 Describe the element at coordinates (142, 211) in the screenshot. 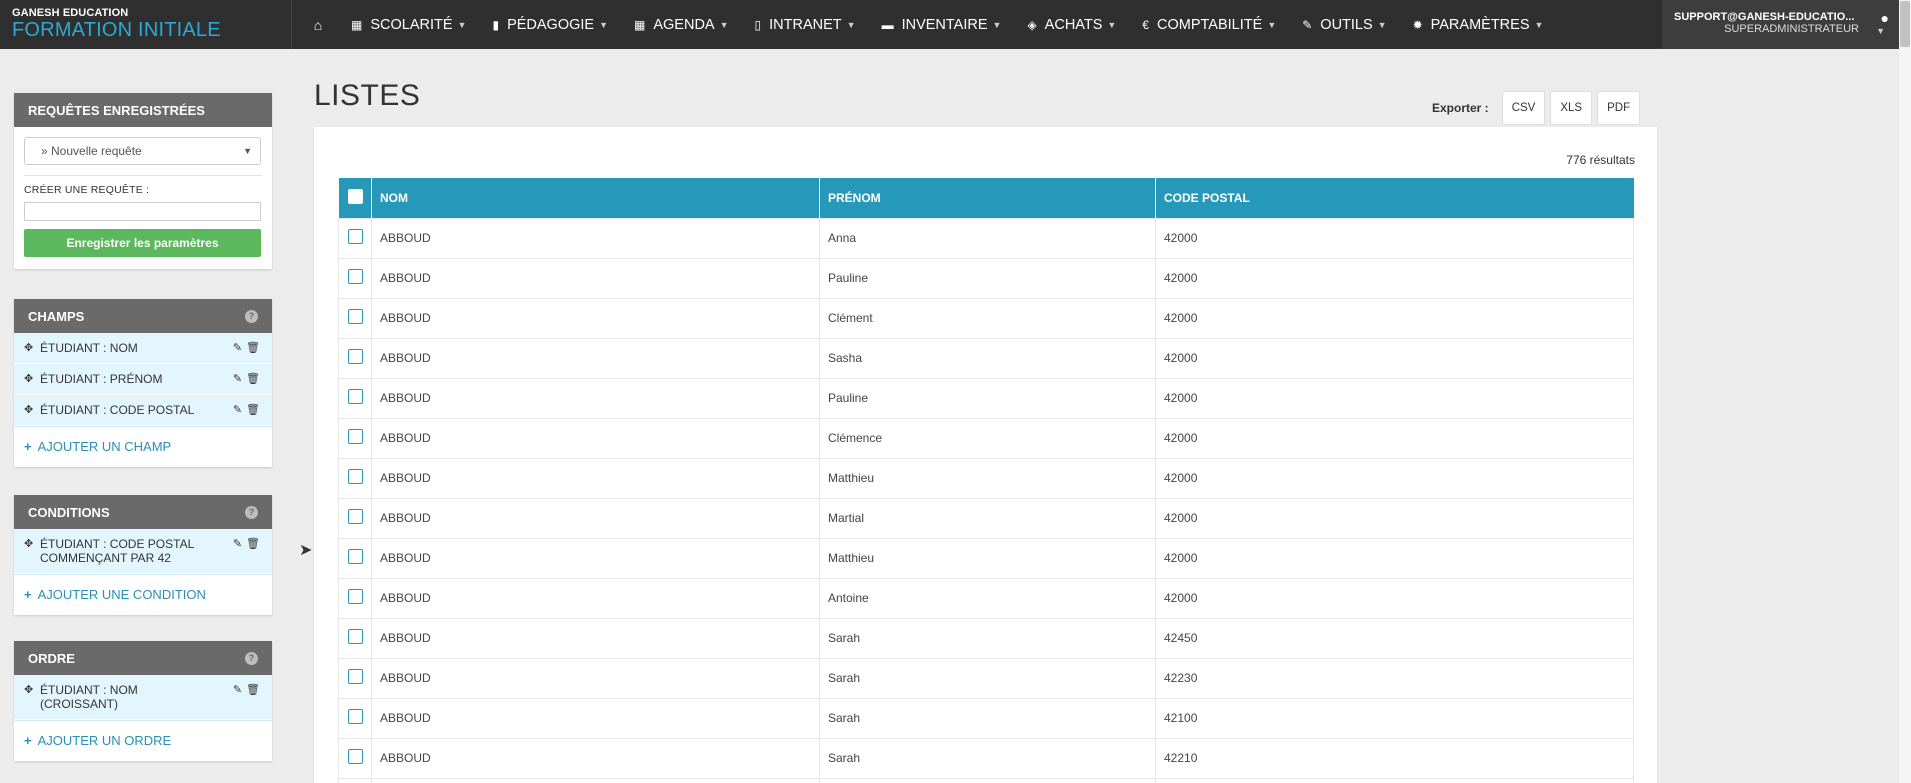

I see `create-query-input` at that location.